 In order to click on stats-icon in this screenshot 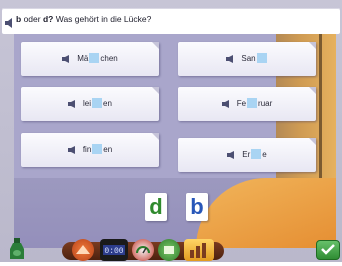, I will do `click(199, 250)`.